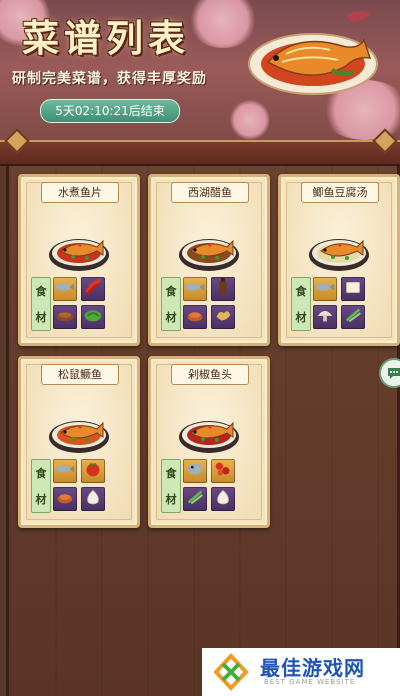 This screenshot has height=696, width=400. Describe the element at coordinates (106, 38) in the screenshot. I see `page-title: 菜谱列表` at that location.